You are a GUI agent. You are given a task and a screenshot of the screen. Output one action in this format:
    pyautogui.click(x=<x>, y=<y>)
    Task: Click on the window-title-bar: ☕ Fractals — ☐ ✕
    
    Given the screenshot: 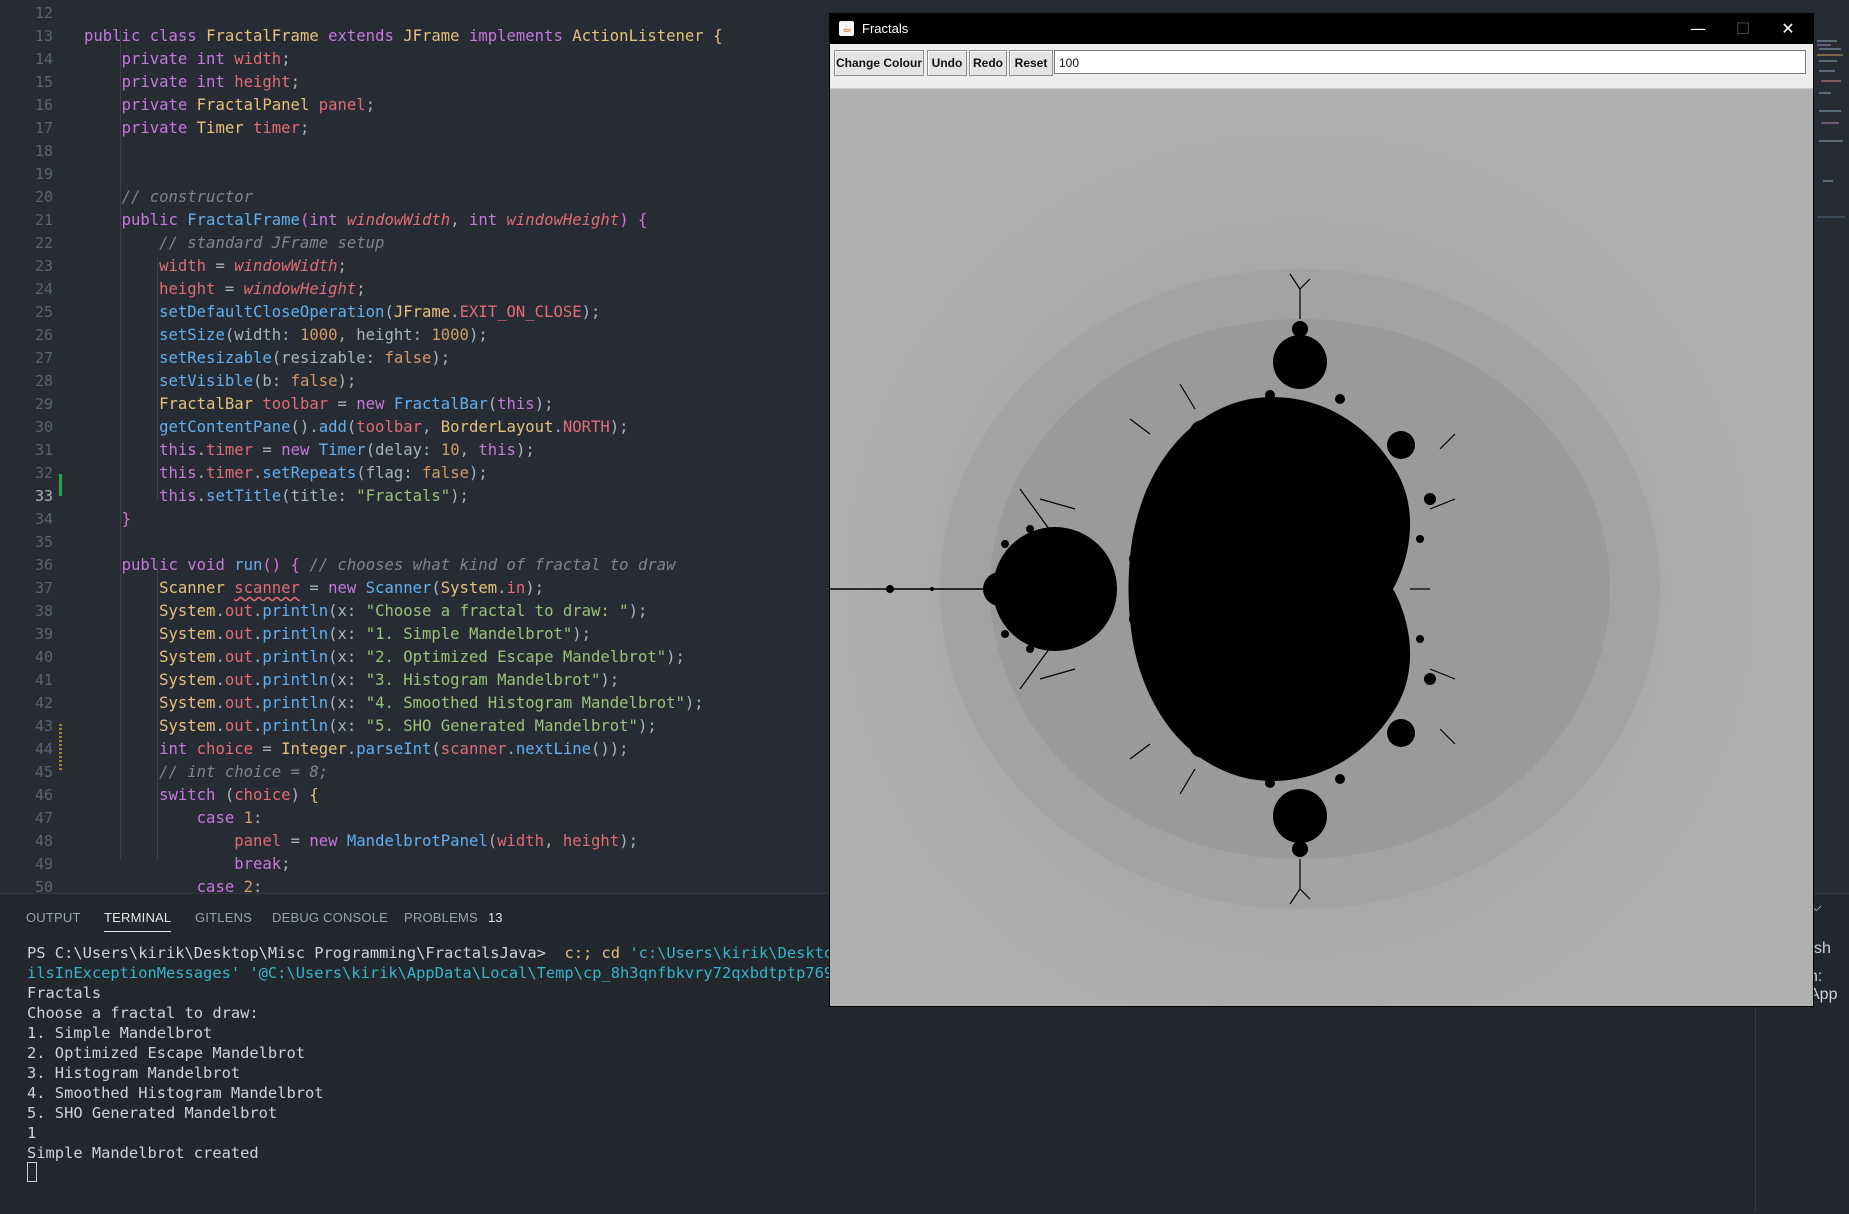 What is the action you would take?
    pyautogui.click(x=1321, y=29)
    